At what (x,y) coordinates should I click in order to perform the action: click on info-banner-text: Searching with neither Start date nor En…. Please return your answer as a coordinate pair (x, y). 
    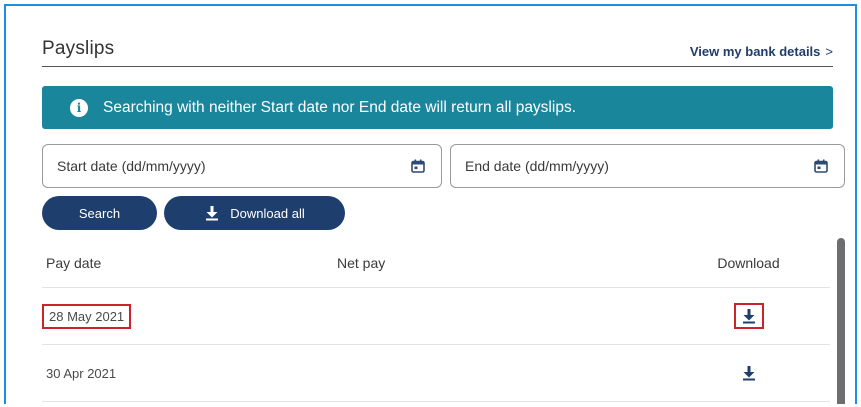
    Looking at the image, I should click on (339, 107).